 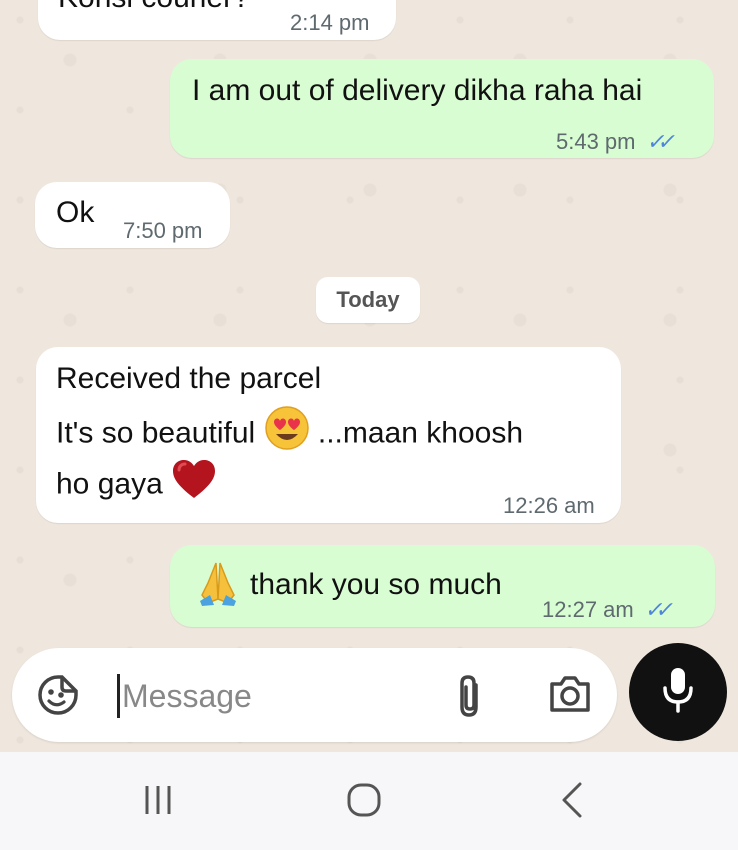 I want to click on heart-eyes-emoji, so click(x=287, y=434).